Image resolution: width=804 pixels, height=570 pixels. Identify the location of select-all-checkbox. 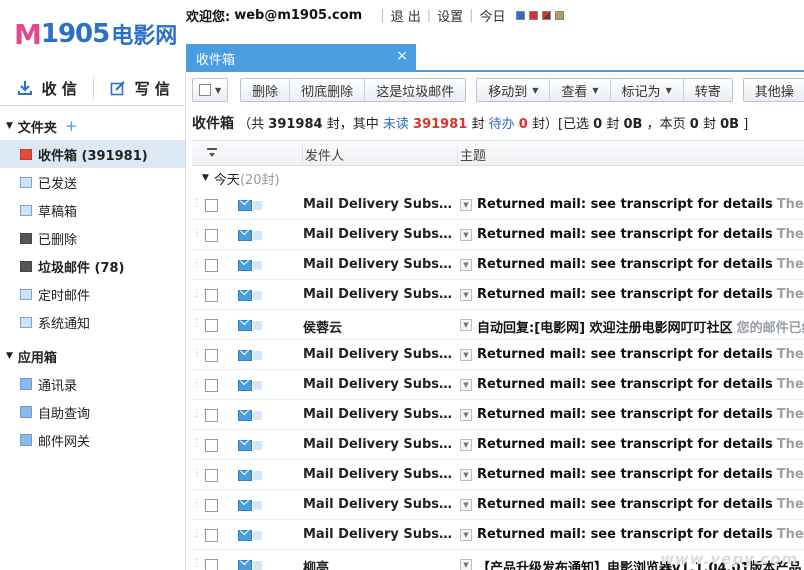
(205, 90).